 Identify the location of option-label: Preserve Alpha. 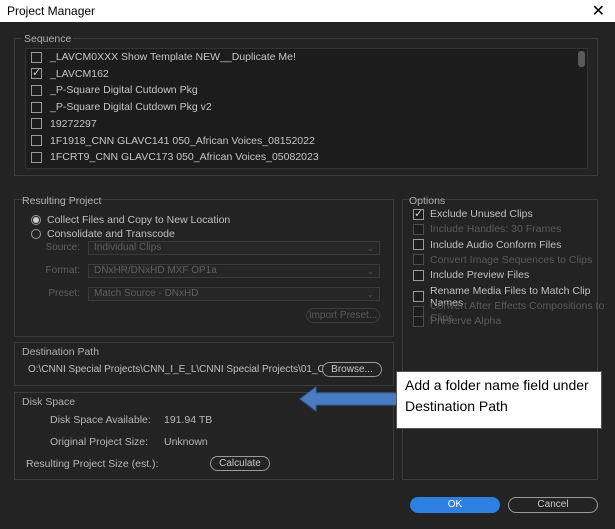
(466, 321).